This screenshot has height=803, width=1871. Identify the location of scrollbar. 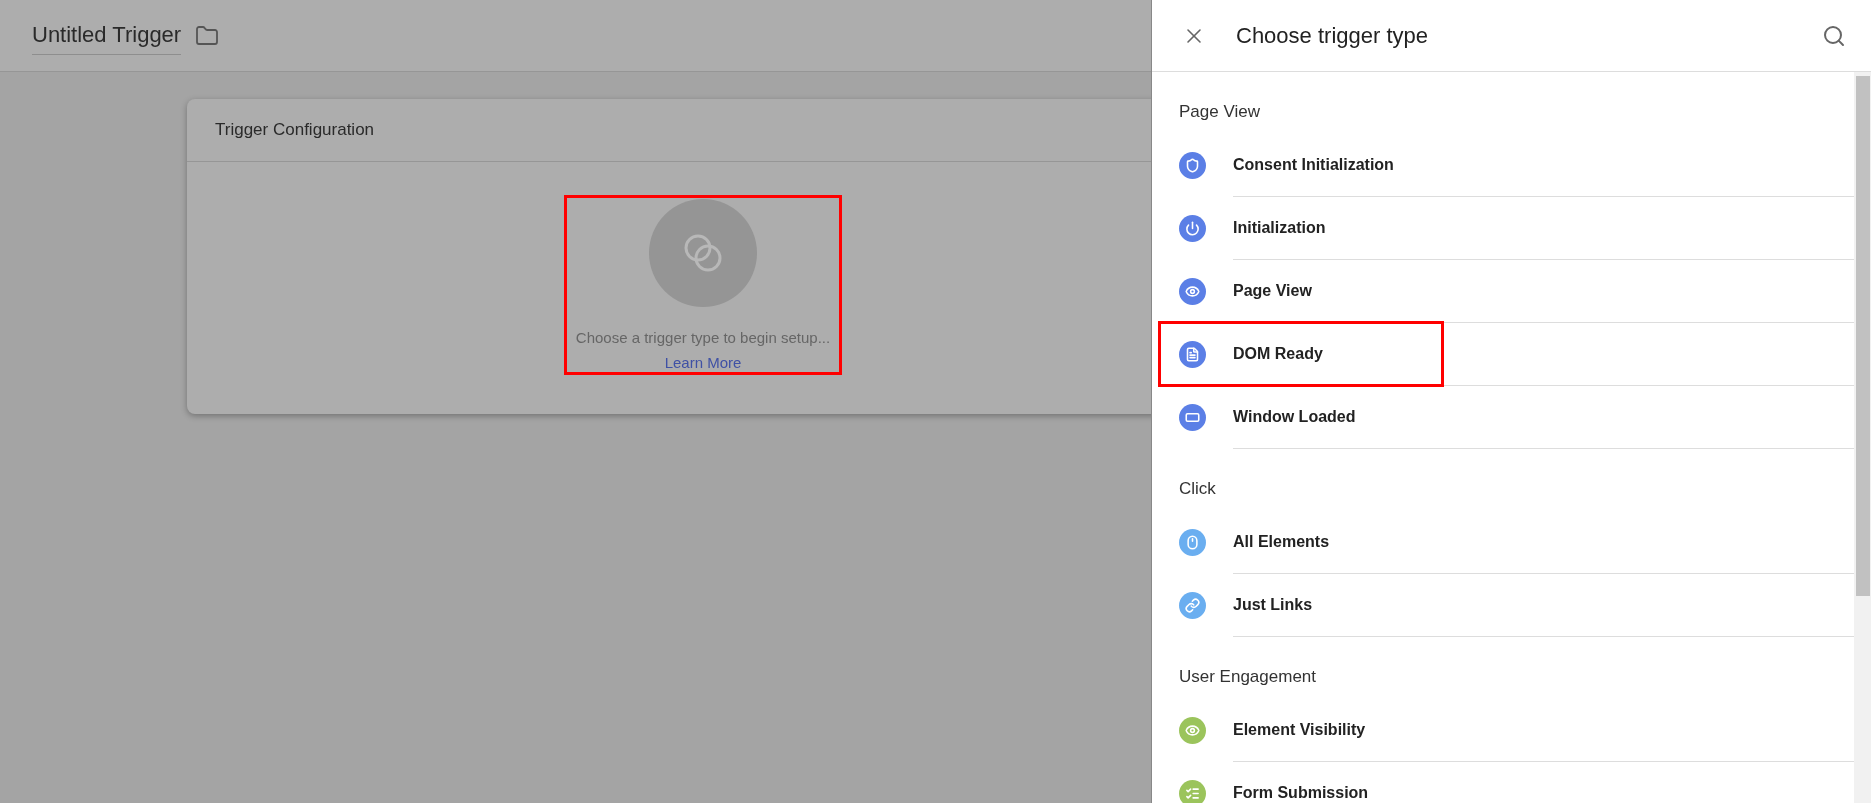
(1862, 437).